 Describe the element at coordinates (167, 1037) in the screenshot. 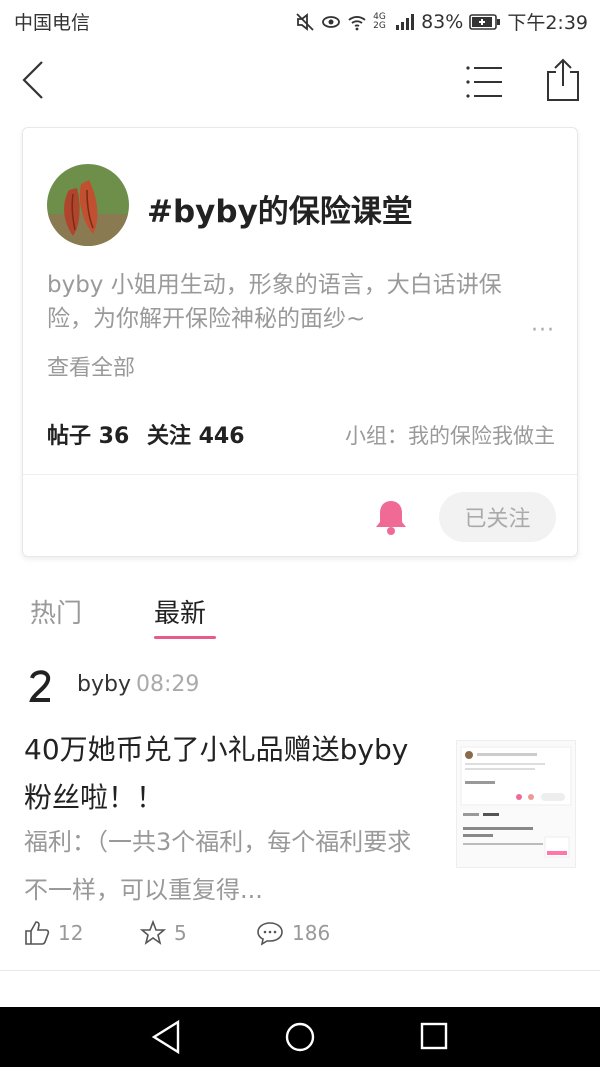

I see `nav-back-icon` at that location.